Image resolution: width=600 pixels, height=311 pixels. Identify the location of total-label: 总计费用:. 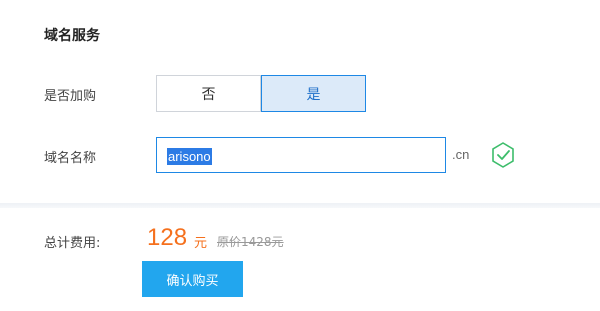
(72, 243).